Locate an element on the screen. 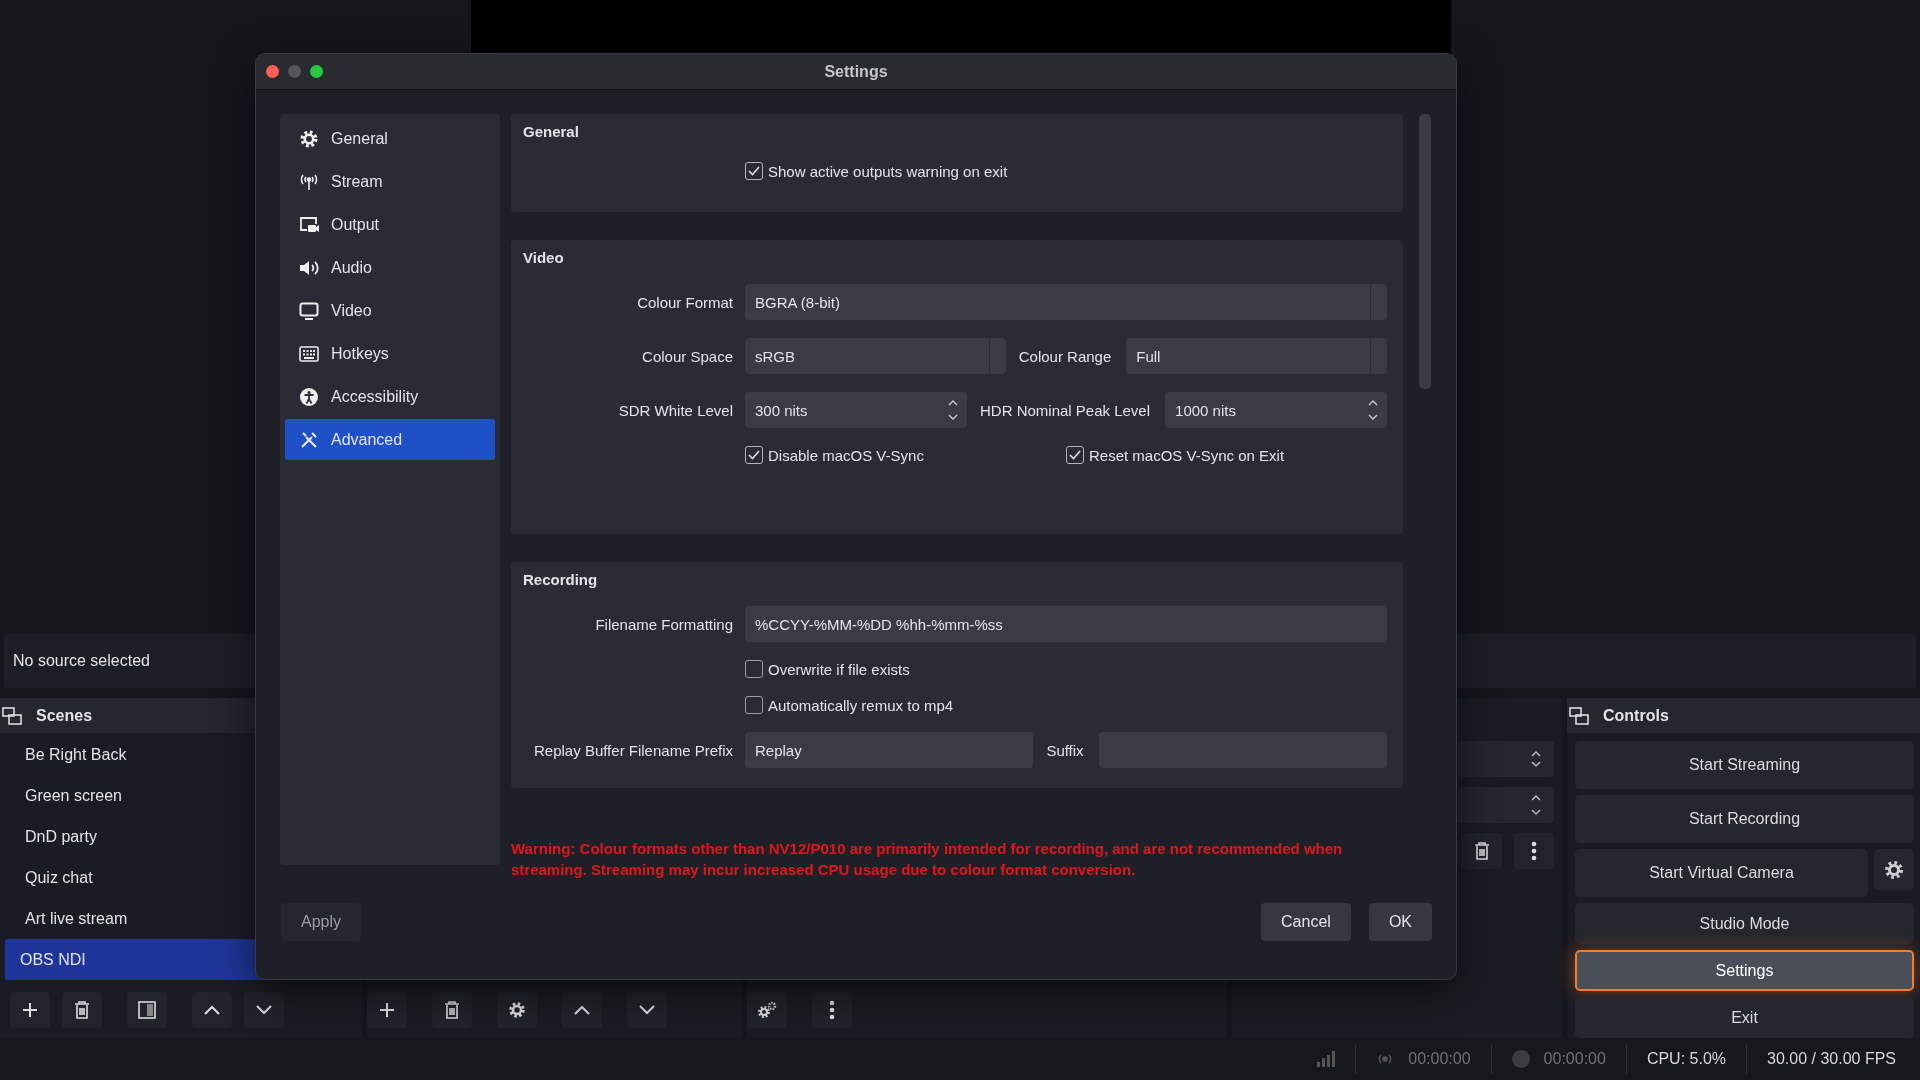  field-label: Suffix is located at coordinates (1065, 750).